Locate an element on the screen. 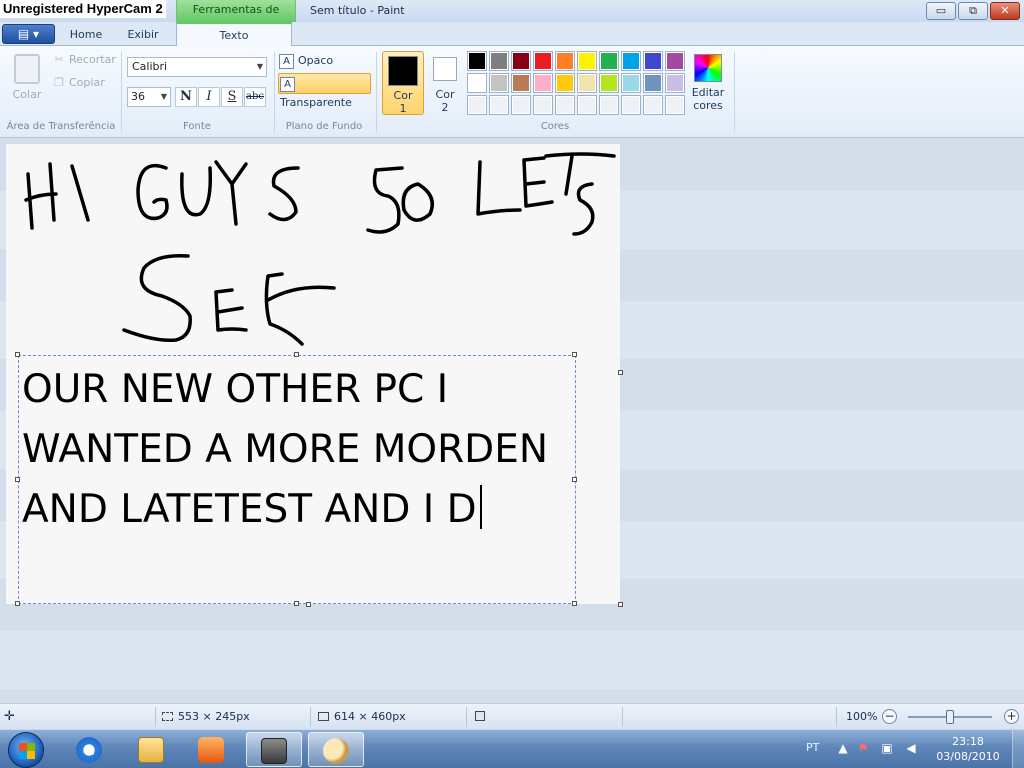  show-desktop-button is located at coordinates (1018, 749).